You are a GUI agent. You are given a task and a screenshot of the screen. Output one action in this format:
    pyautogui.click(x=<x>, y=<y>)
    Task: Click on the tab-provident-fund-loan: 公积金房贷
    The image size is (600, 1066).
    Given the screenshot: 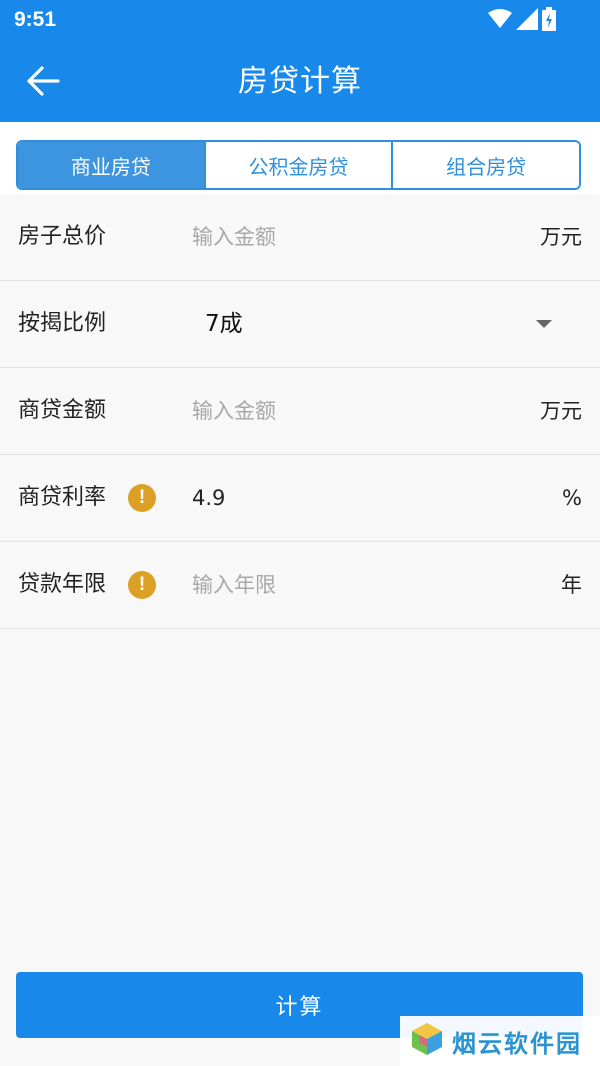 What is the action you would take?
    pyautogui.click(x=297, y=165)
    